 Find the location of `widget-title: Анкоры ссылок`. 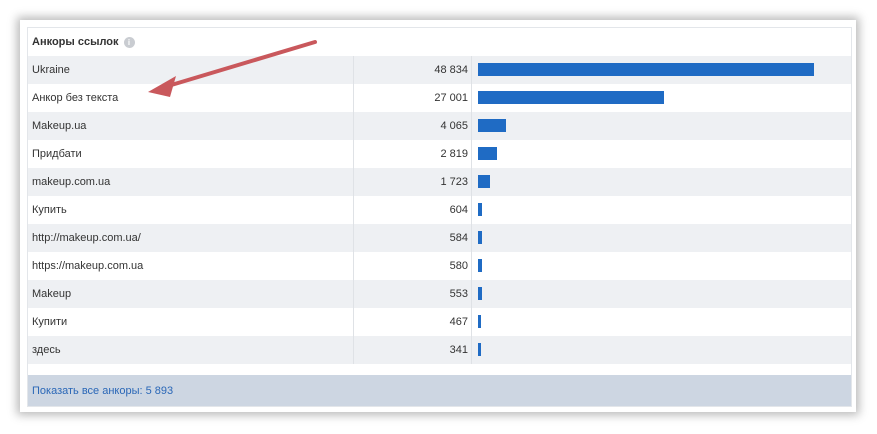

widget-title: Анкоры ссылок is located at coordinates (75, 42).